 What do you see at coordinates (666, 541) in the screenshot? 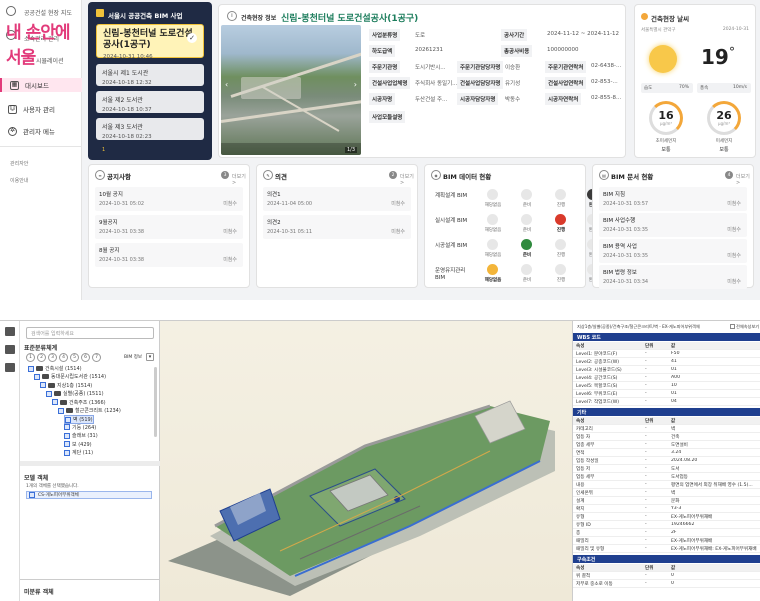
I see `table-row: 패밀리 - EX-게노피어부위재배` at bounding box center [666, 541].